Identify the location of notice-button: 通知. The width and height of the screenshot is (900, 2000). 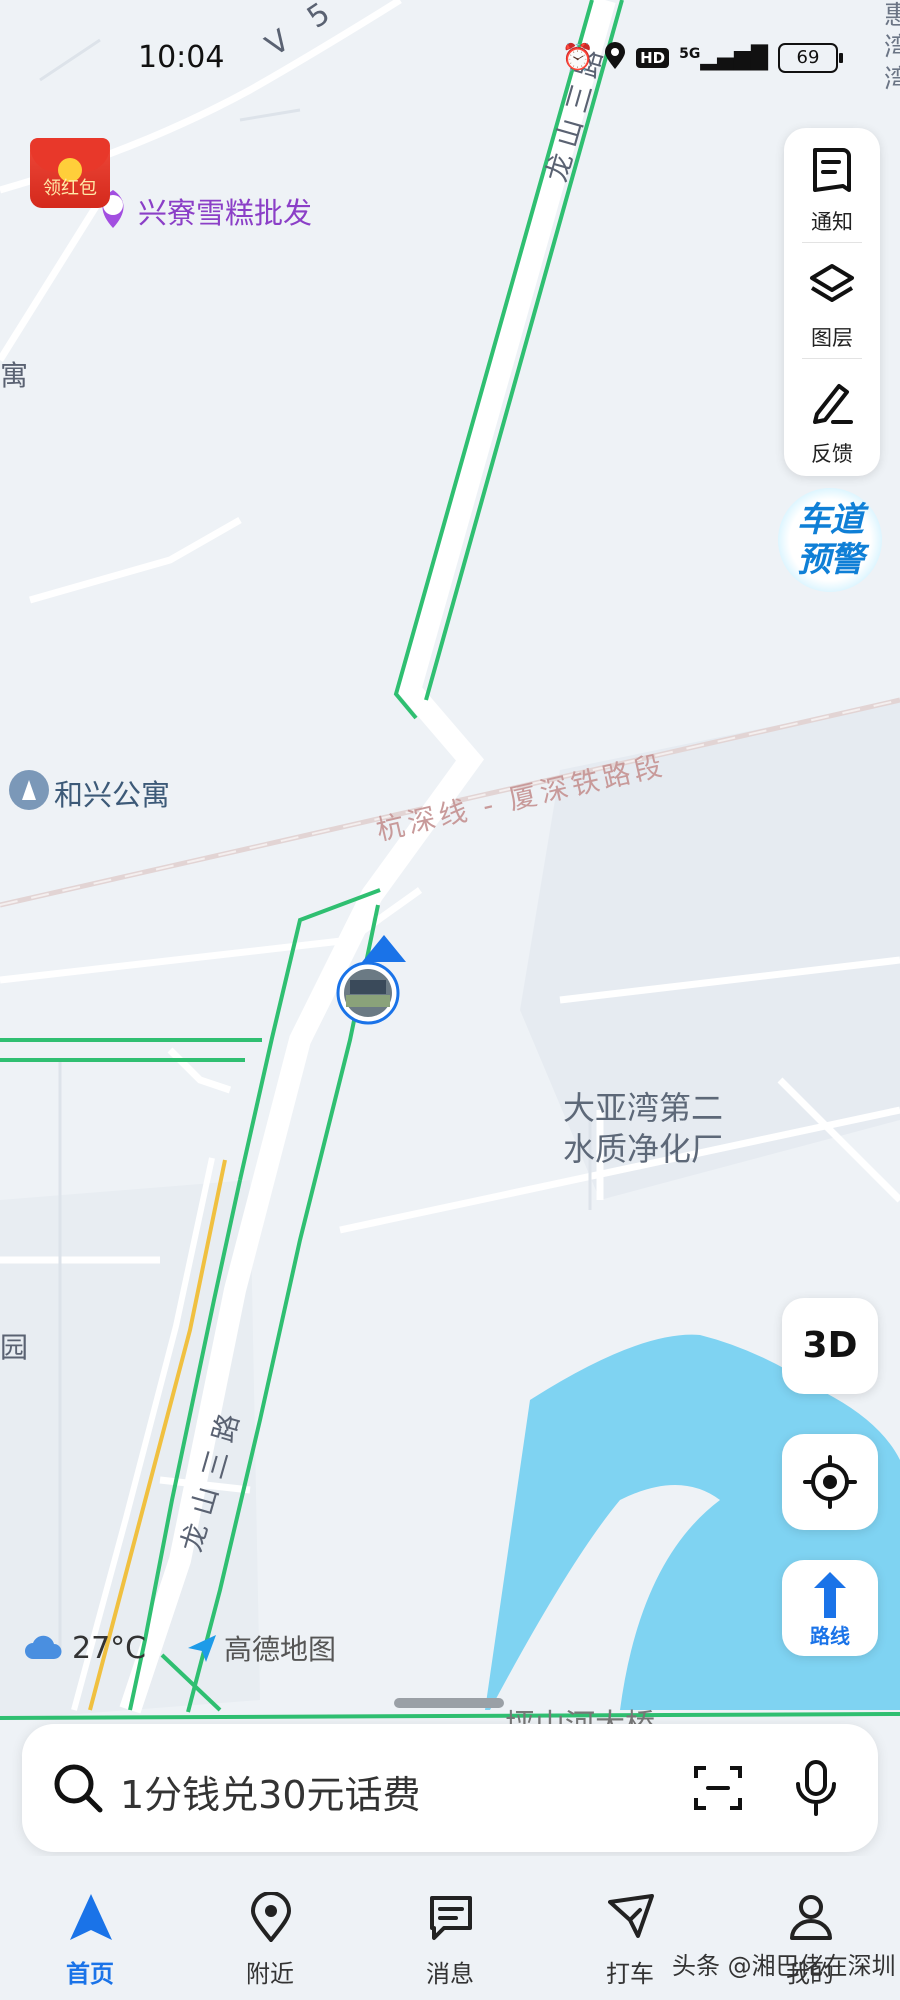
(832, 184).